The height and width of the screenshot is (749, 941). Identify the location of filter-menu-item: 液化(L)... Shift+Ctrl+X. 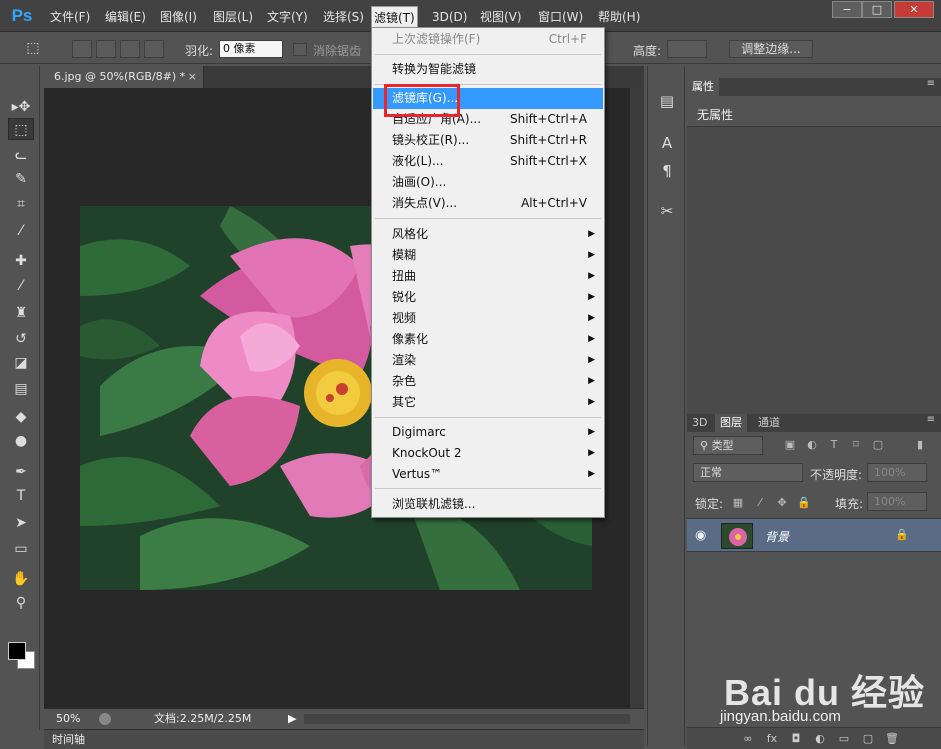
(488, 161).